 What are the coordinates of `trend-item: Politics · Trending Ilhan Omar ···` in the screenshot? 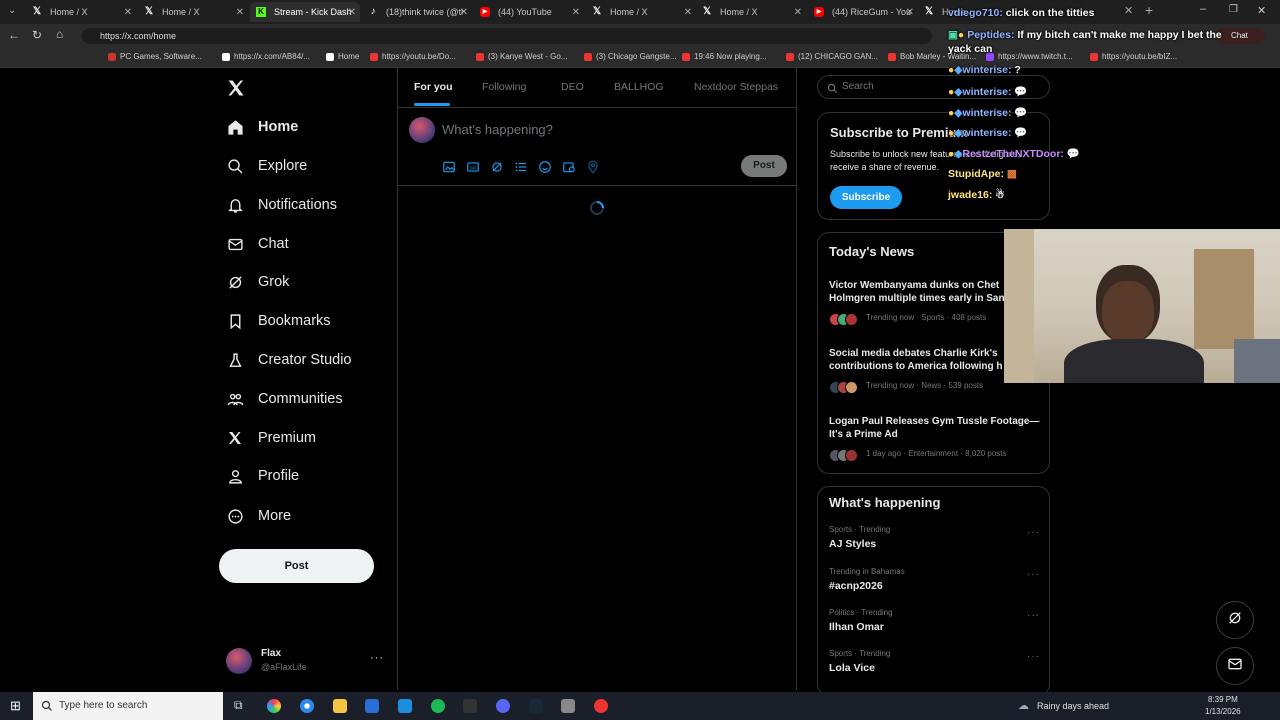 It's located at (934, 624).